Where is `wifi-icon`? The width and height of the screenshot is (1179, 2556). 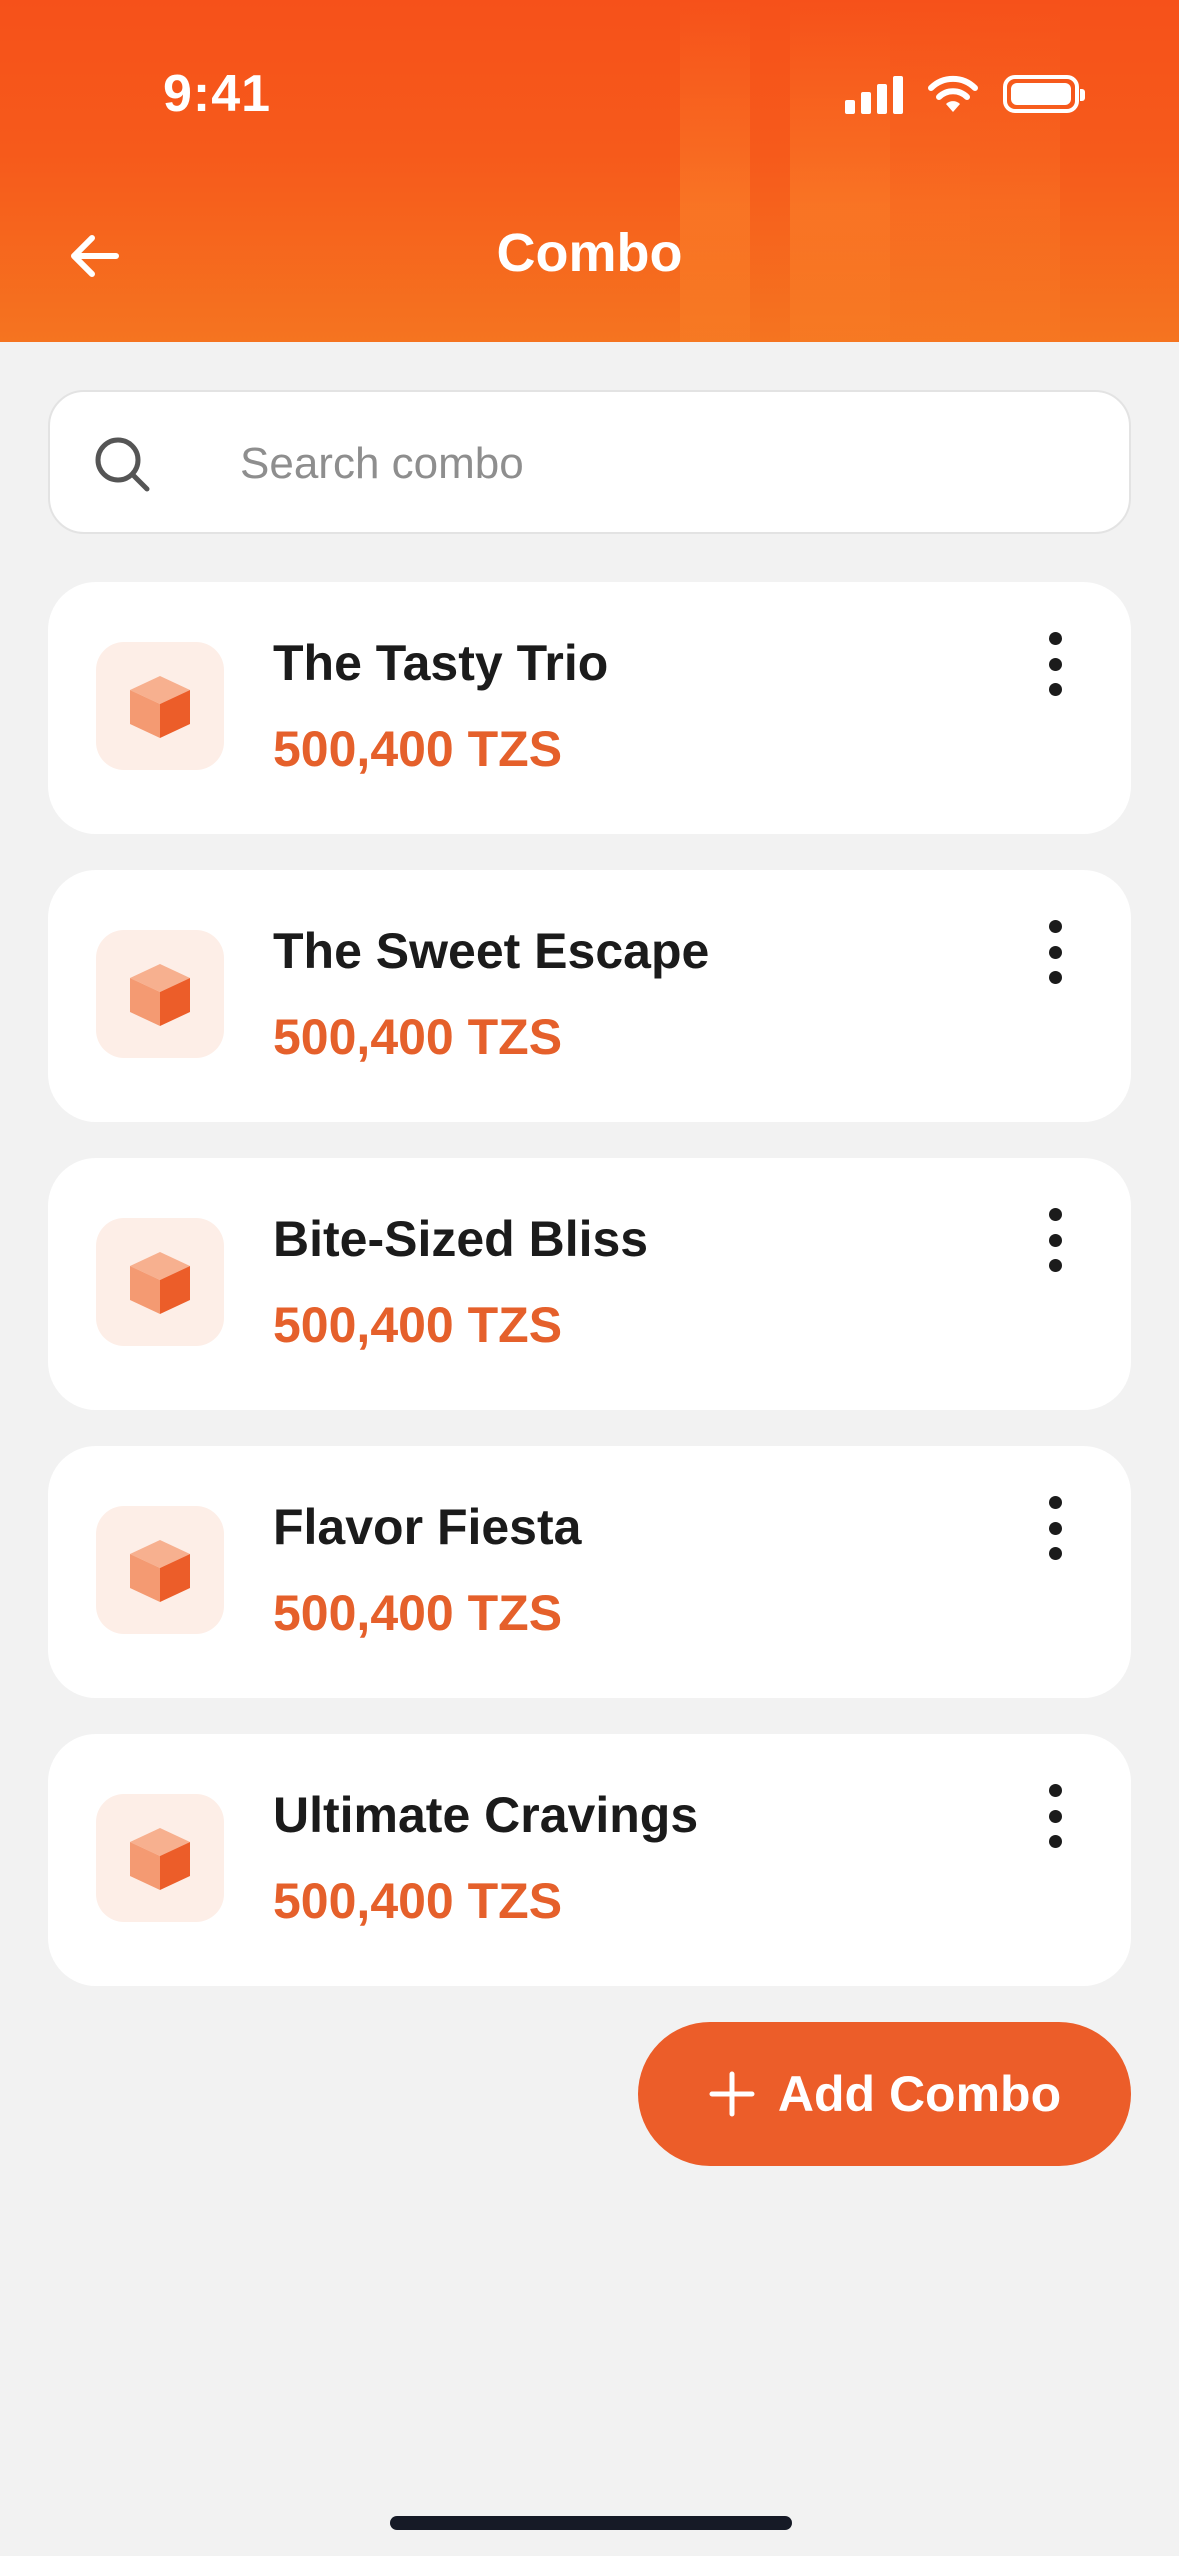
wifi-icon is located at coordinates (953, 93).